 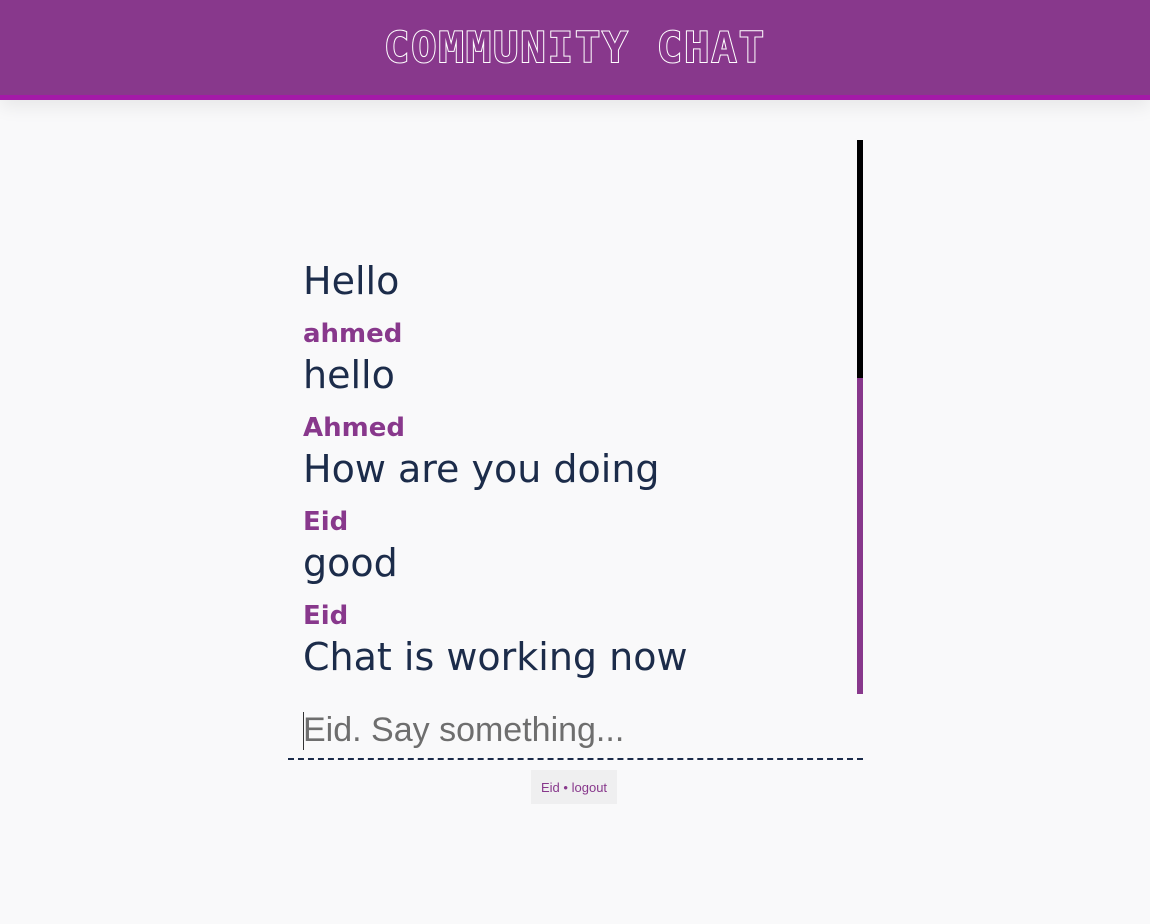 I want to click on message-composer, so click(x=575, y=733).